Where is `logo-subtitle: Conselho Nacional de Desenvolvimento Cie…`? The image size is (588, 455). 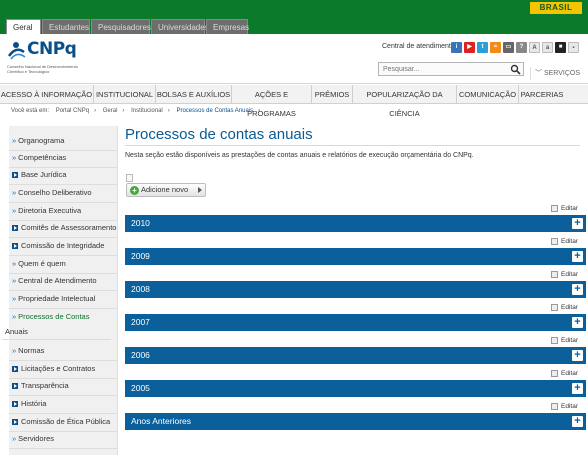
logo-subtitle: Conselho Nacional de Desenvolvimento Cie… is located at coordinates (42, 69).